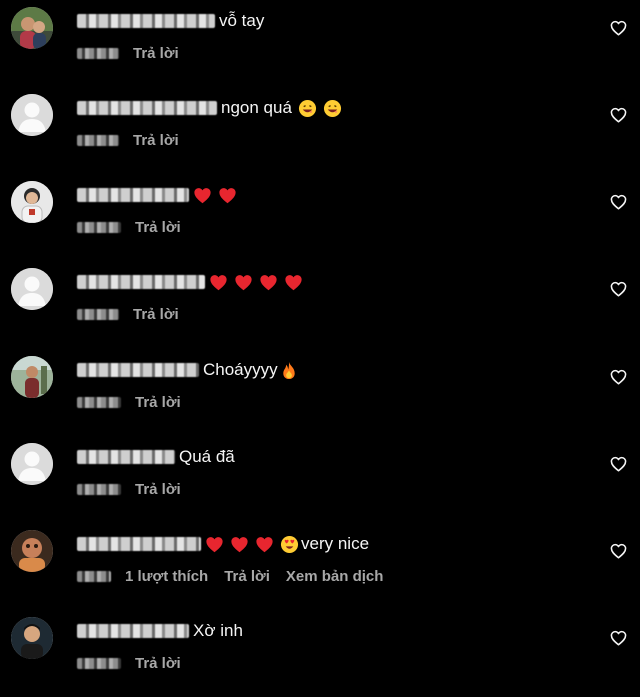  What do you see at coordinates (242, 20) in the screenshot?
I see `comment-text: vỗ tay` at bounding box center [242, 20].